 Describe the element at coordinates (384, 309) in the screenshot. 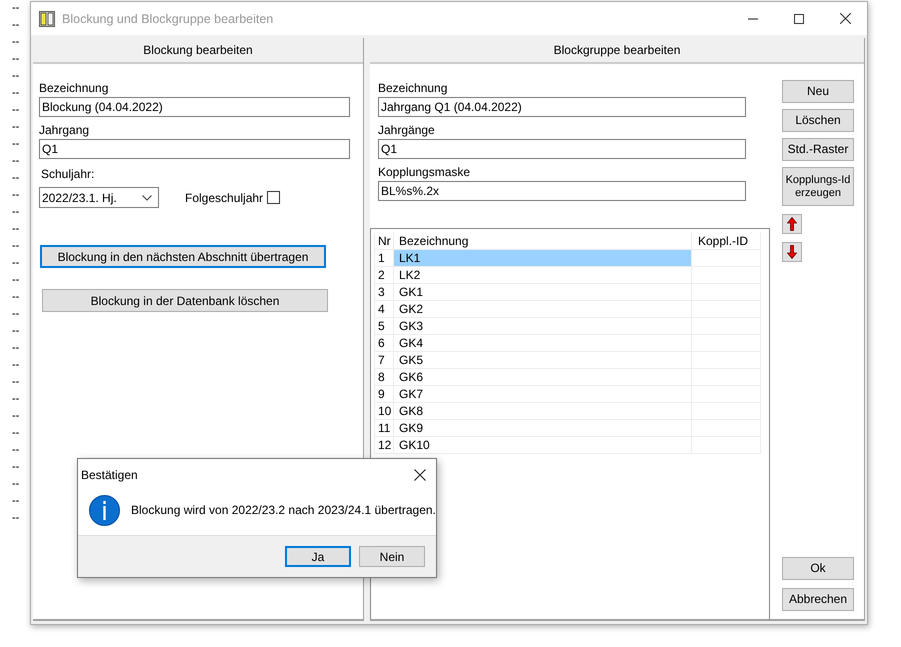

I see `row-number: 4` at that location.